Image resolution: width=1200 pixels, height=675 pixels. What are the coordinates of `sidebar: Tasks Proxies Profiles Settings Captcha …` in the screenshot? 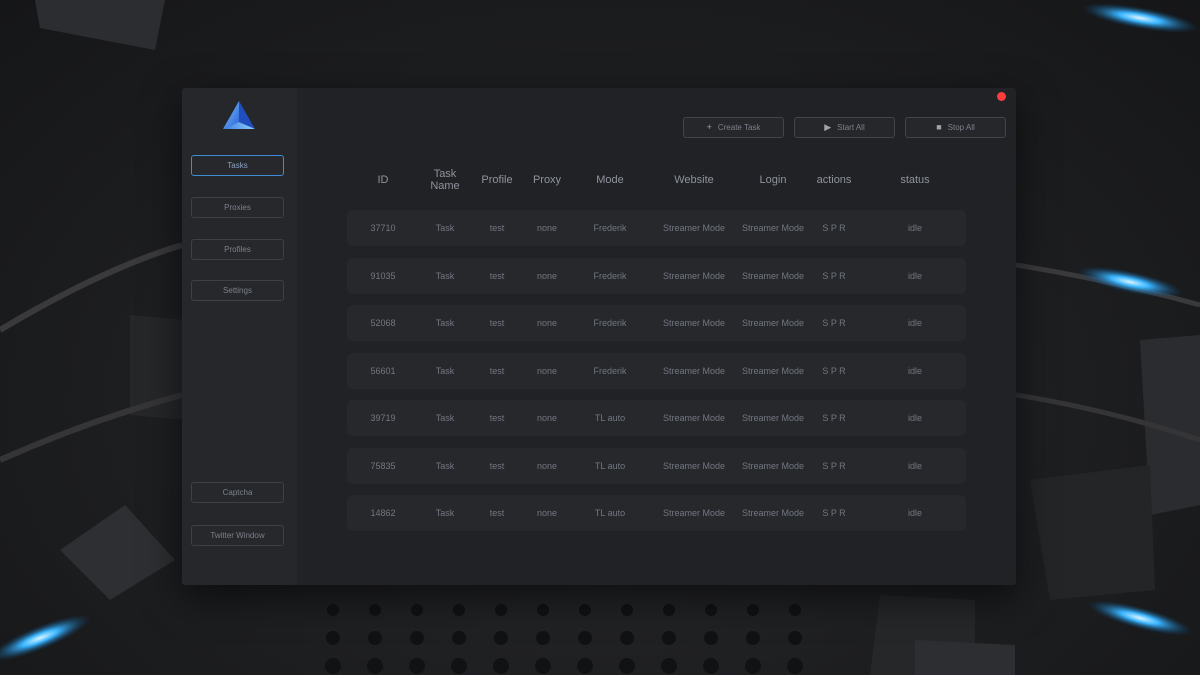 It's located at (239, 336).